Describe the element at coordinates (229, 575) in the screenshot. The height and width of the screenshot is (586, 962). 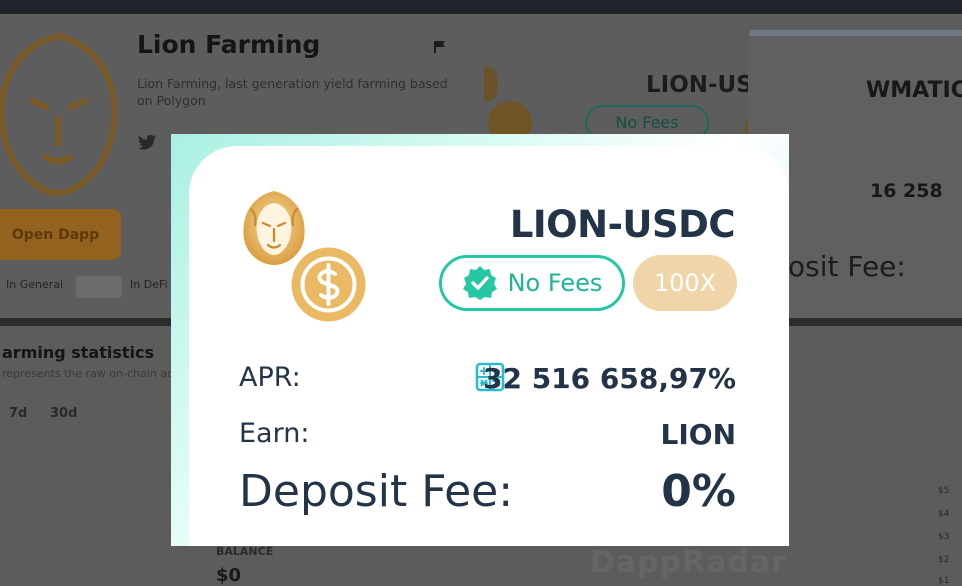
I see `balance-value: $0` at that location.